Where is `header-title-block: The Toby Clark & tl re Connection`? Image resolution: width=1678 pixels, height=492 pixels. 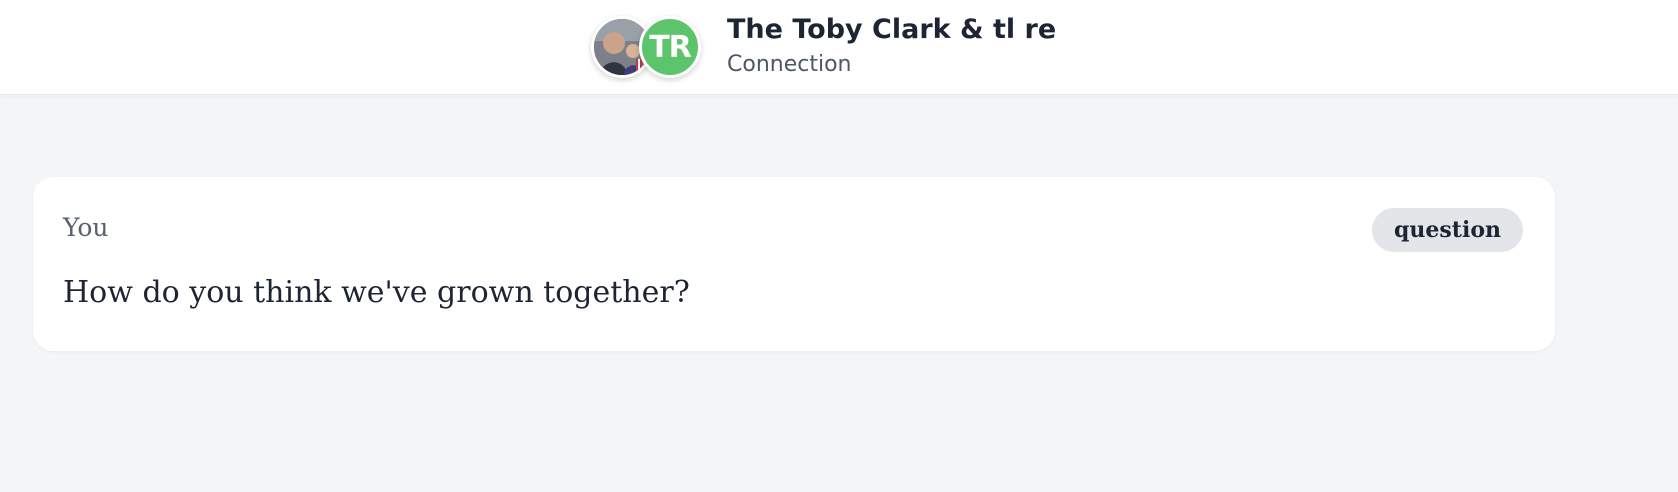
header-title-block: The Toby Clark & tl re Connection is located at coordinates (891, 46).